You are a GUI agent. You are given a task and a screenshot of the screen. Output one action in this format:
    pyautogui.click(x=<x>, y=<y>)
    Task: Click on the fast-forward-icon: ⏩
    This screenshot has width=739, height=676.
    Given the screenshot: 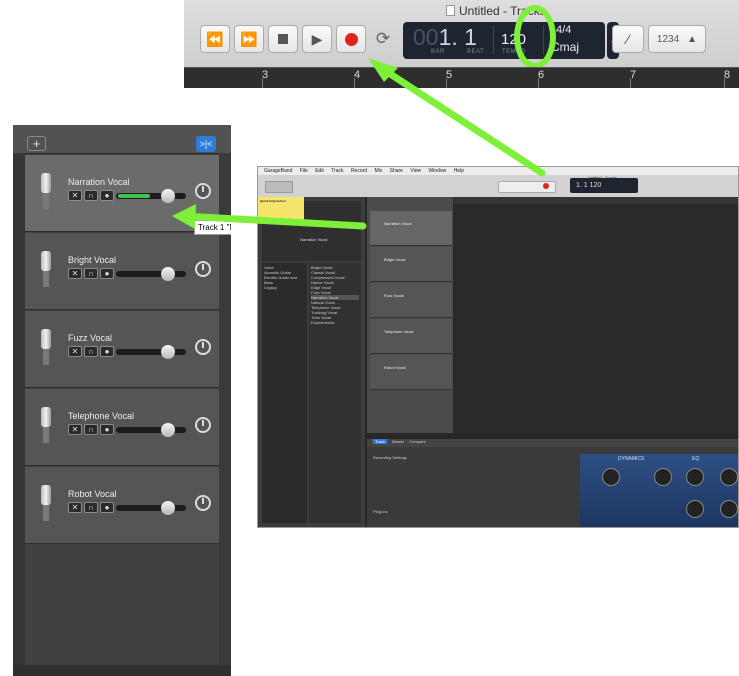 What is the action you would take?
    pyautogui.click(x=249, y=38)
    